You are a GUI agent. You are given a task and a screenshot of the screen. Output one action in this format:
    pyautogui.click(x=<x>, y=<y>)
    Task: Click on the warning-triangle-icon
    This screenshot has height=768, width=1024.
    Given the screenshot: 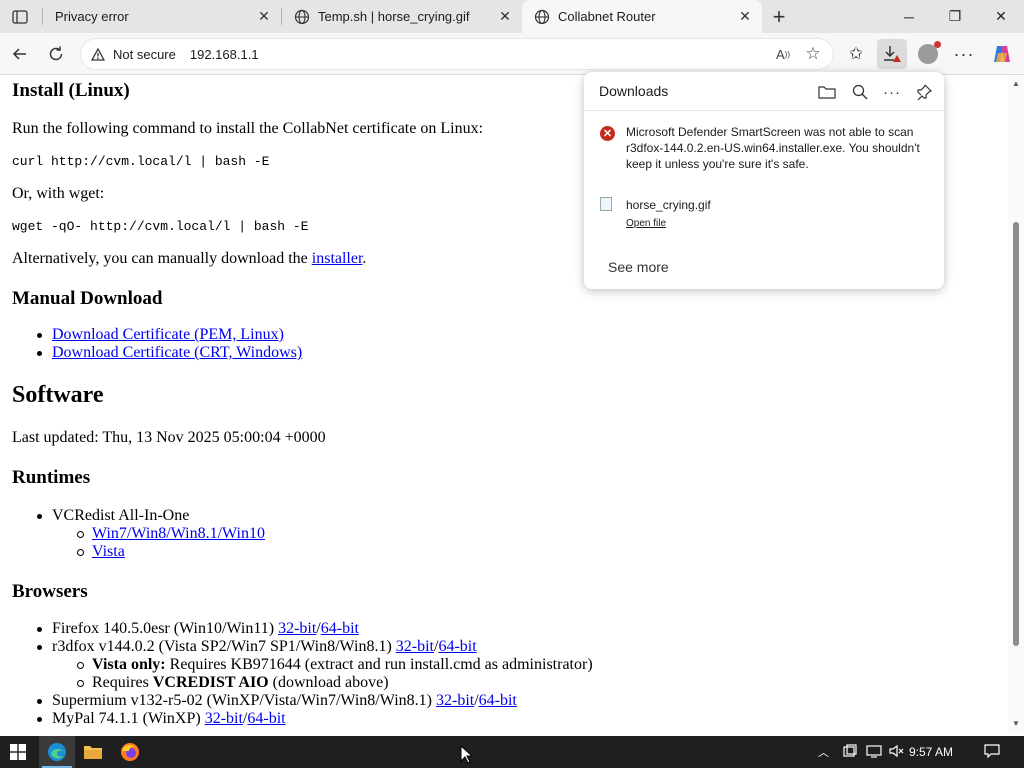 What is the action you would take?
    pyautogui.click(x=99, y=54)
    